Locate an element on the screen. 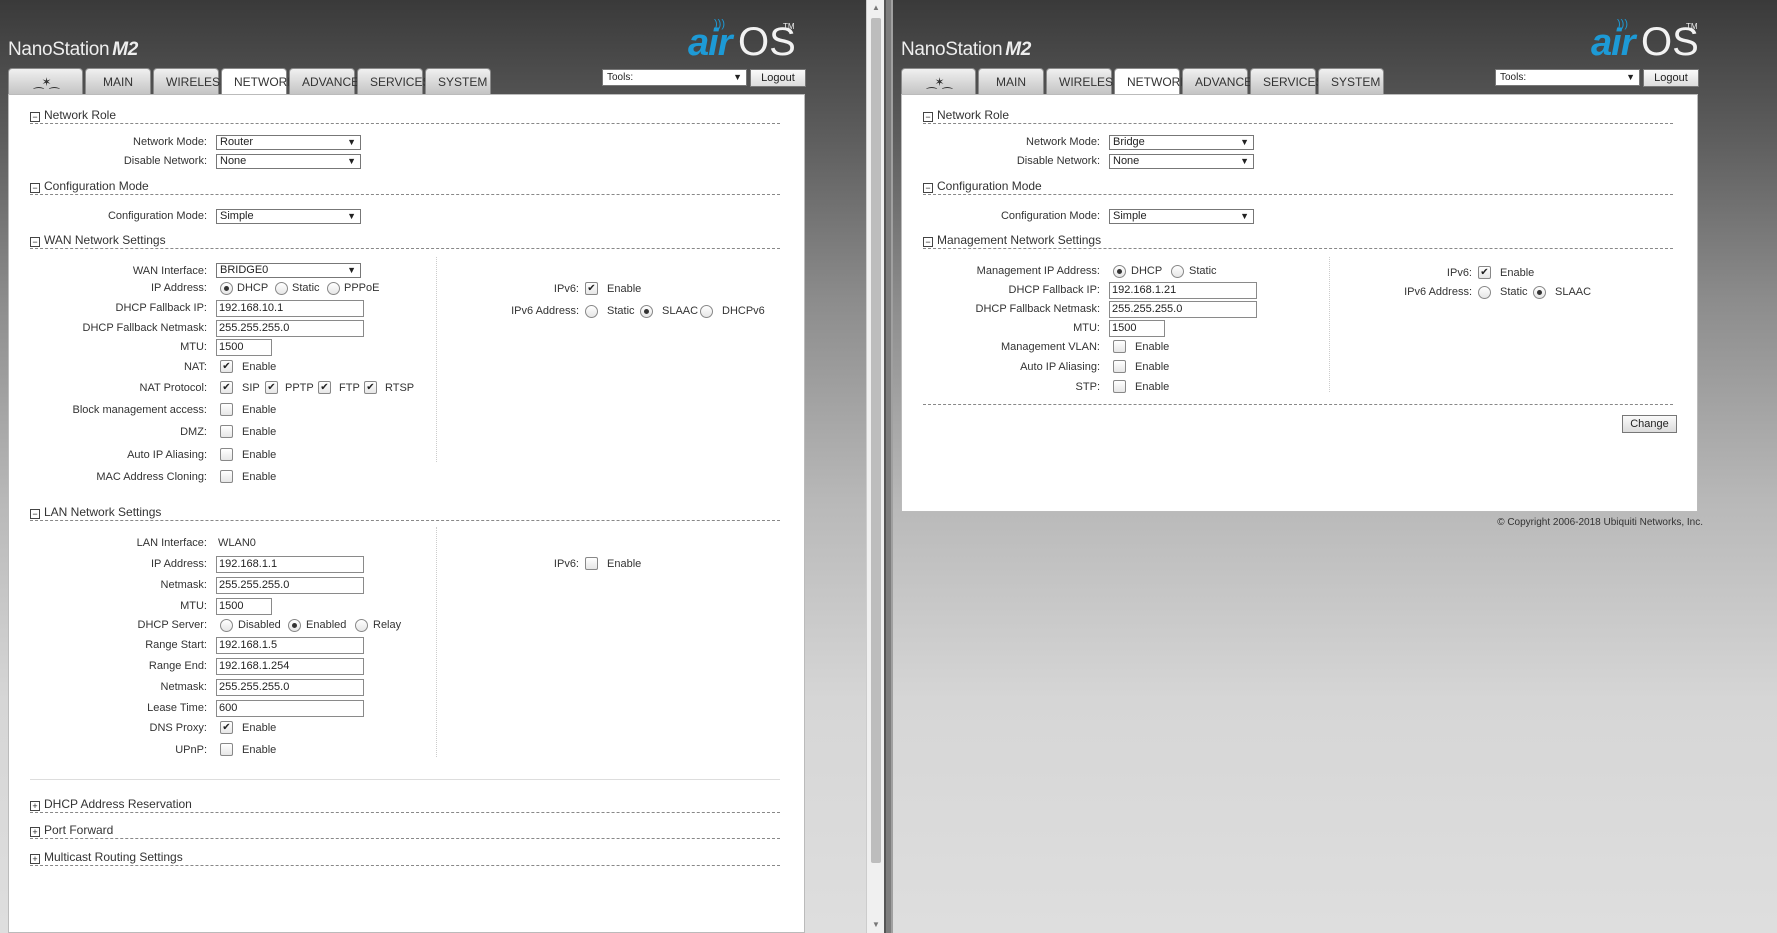 The height and width of the screenshot is (933, 1777). lan-ipv6-checkbox is located at coordinates (591, 563).